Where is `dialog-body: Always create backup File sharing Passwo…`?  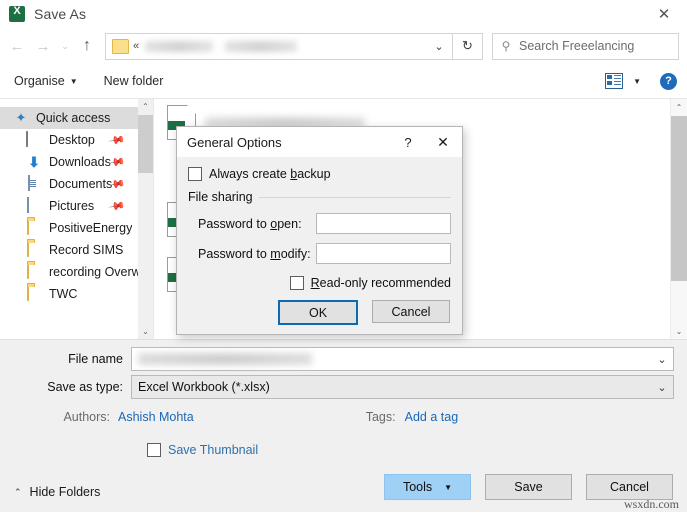 dialog-body: Always create backup File sharing Passwo… is located at coordinates (319, 245).